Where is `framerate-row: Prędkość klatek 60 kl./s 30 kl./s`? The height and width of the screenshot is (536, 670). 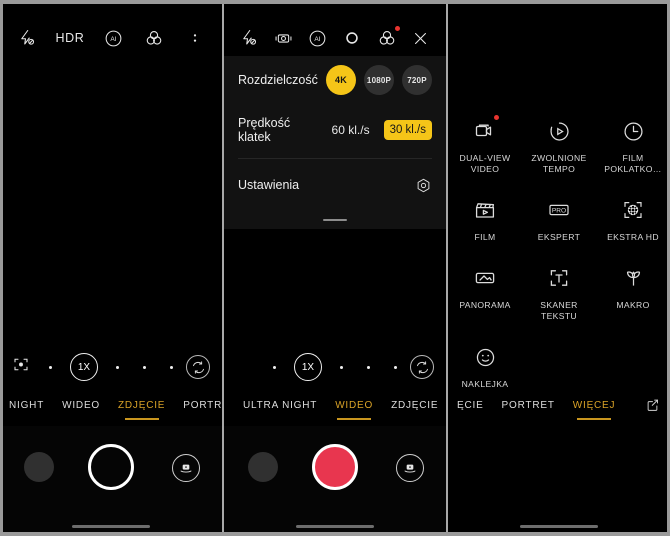 framerate-row: Prędkość klatek 60 kl./s 30 kl./s is located at coordinates (335, 130).